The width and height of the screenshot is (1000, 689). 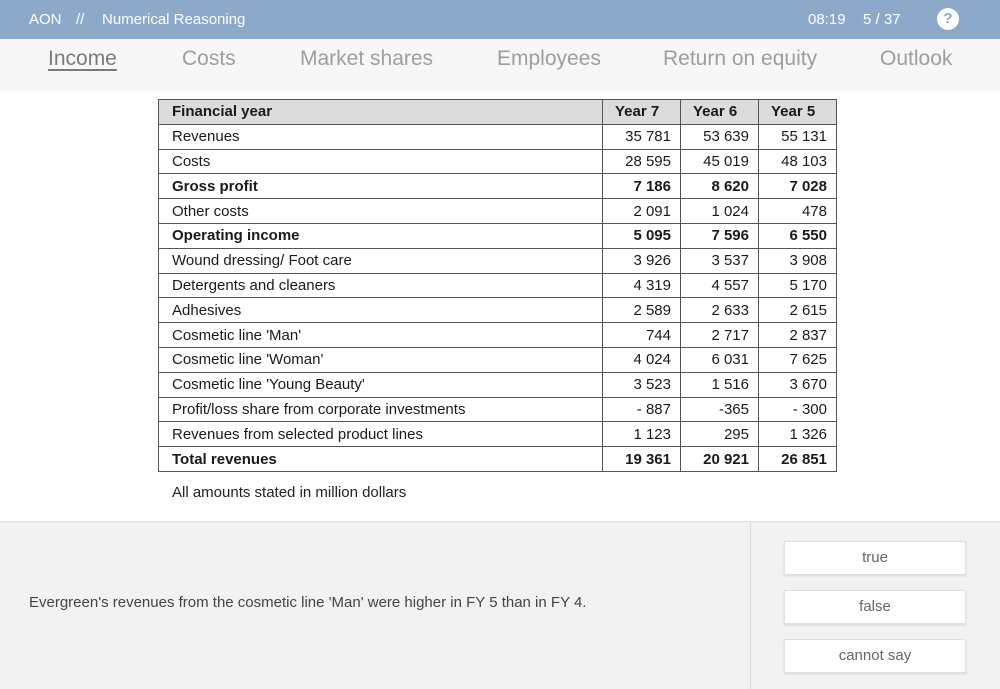 What do you see at coordinates (380, 335) in the screenshot?
I see `row-label: Cosmetic line 'Man'` at bounding box center [380, 335].